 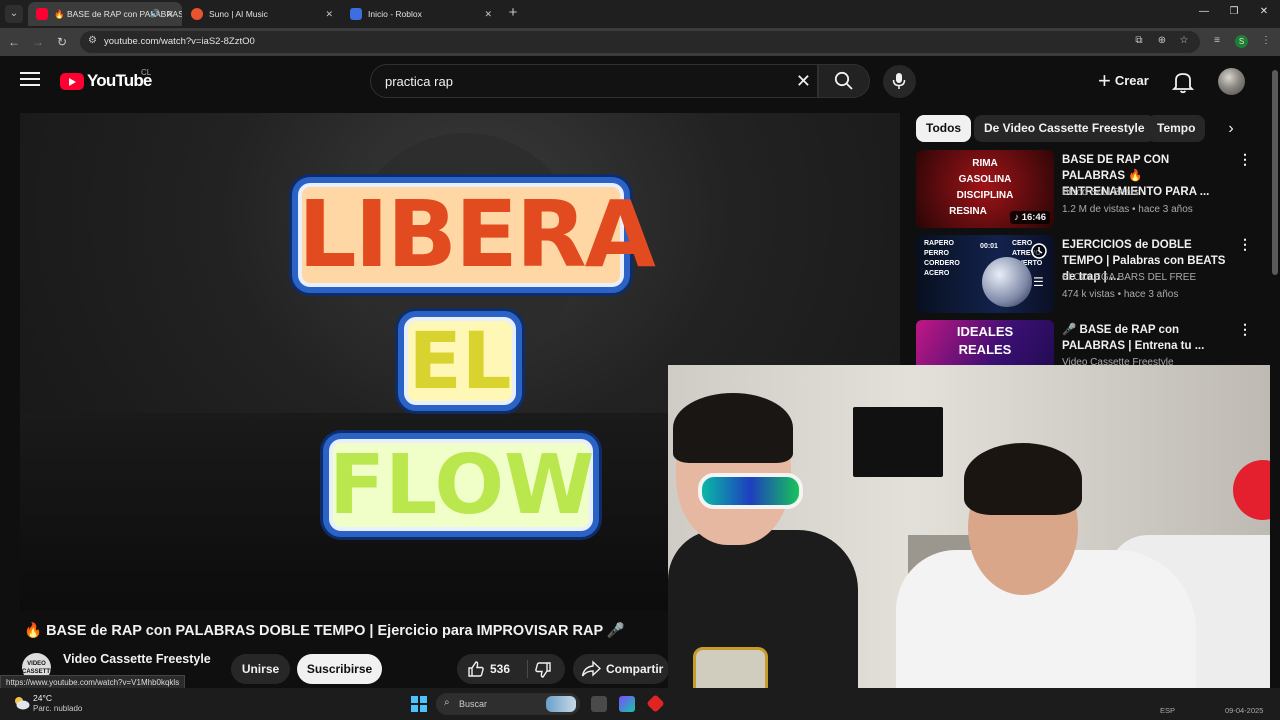 I want to click on profile-avatar: S, so click(x=1241, y=41).